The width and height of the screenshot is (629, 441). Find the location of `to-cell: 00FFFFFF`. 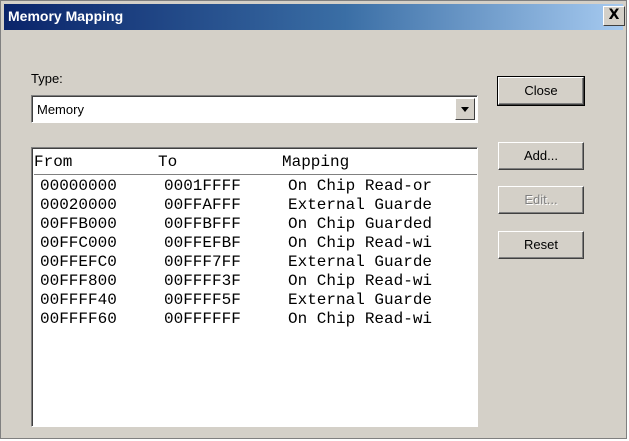

to-cell: 00FFFFFF is located at coordinates (202, 319).